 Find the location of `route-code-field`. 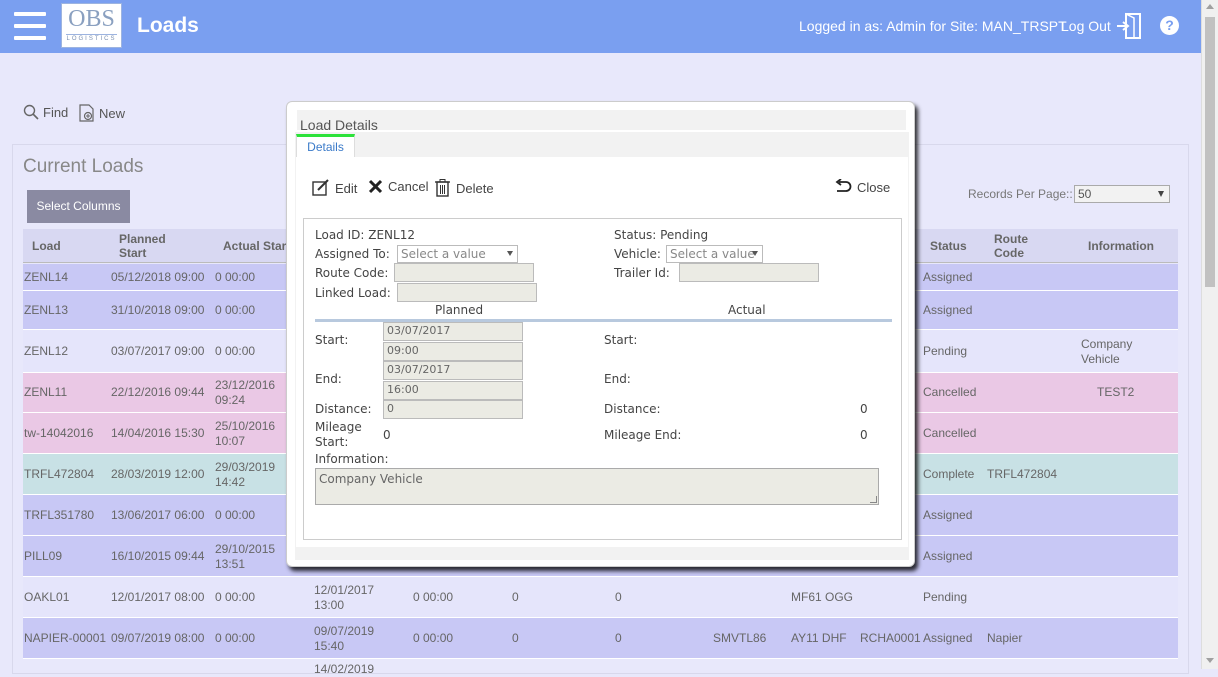

route-code-field is located at coordinates (464, 272).